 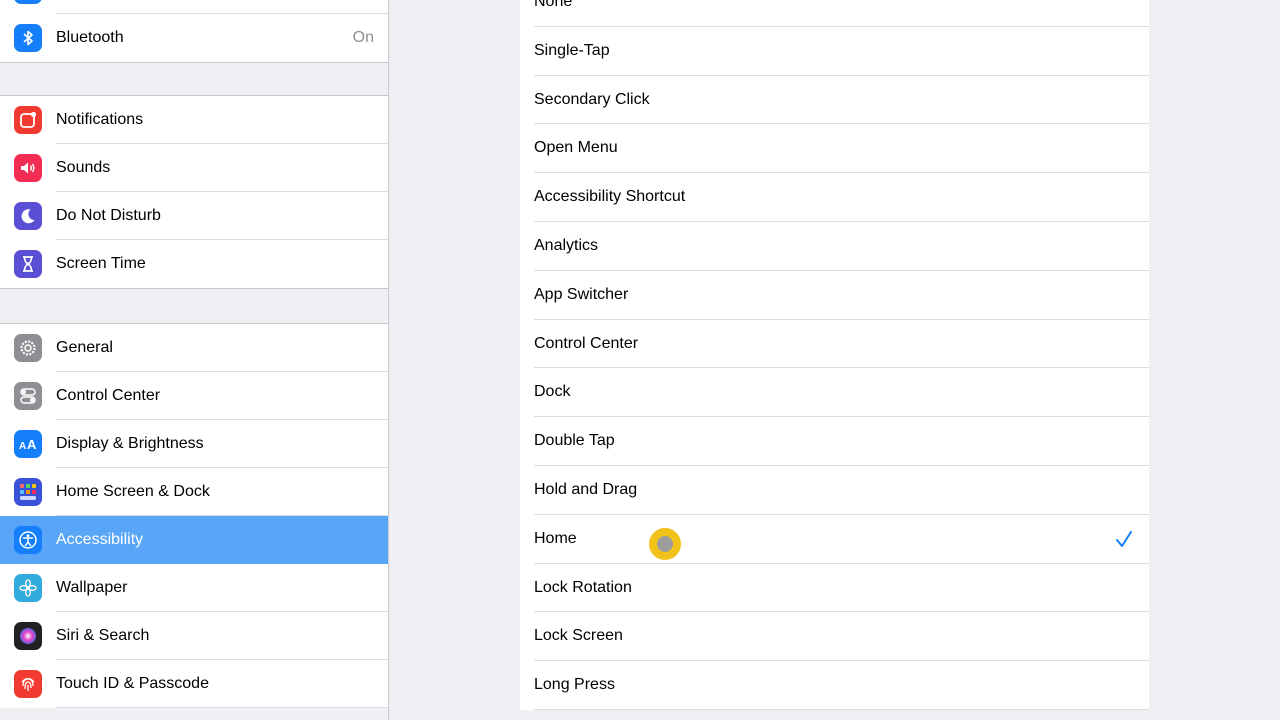 I want to click on sidebar-item-bluetooth: Bluetooth On, so click(x=194, y=38).